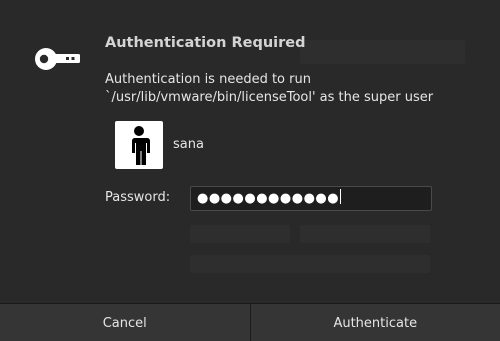 The image size is (500, 341). What do you see at coordinates (57, 59) in the screenshot?
I see `key-icon` at bounding box center [57, 59].